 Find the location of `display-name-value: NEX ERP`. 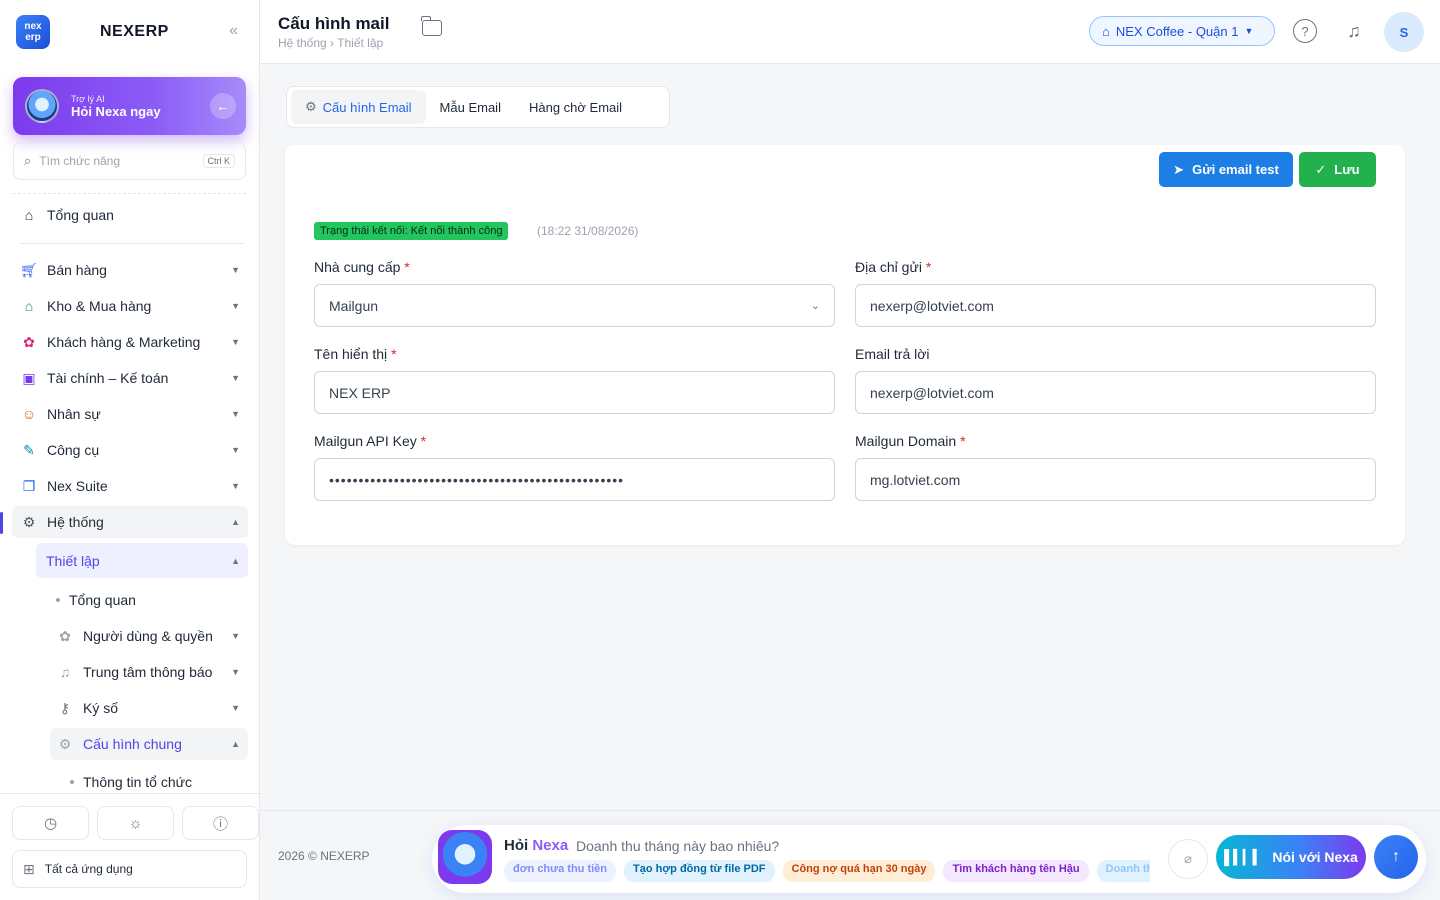

display-name-value: NEX ERP is located at coordinates (360, 392).